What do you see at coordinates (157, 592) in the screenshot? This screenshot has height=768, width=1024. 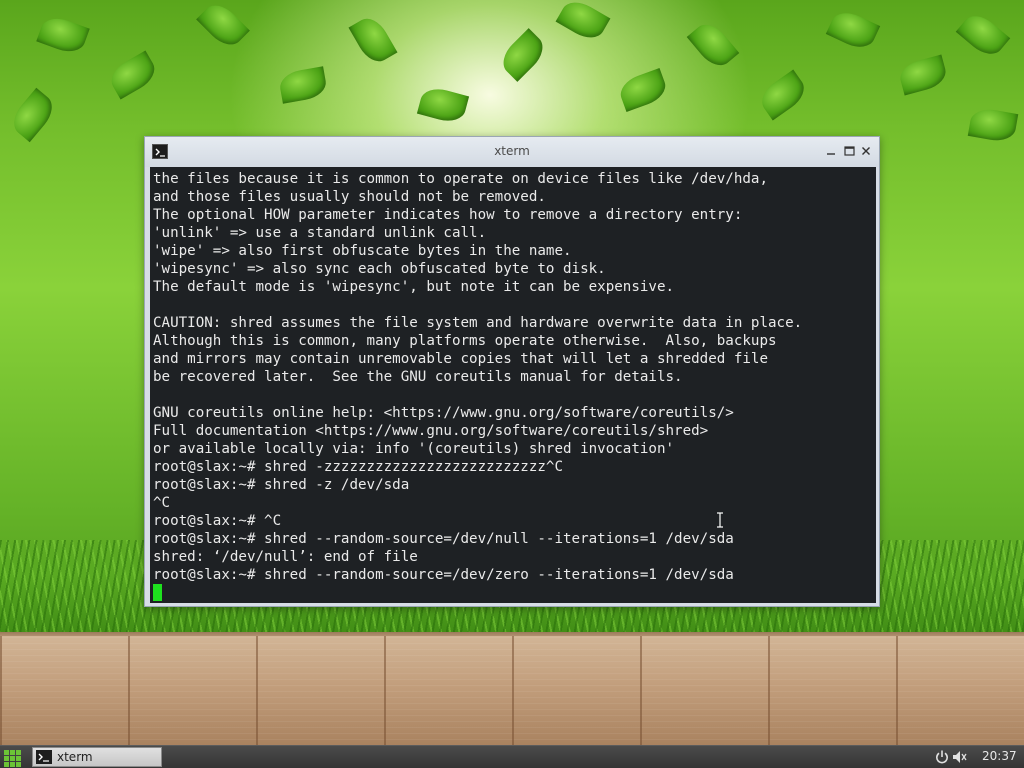 I see `terminal-cursor` at bounding box center [157, 592].